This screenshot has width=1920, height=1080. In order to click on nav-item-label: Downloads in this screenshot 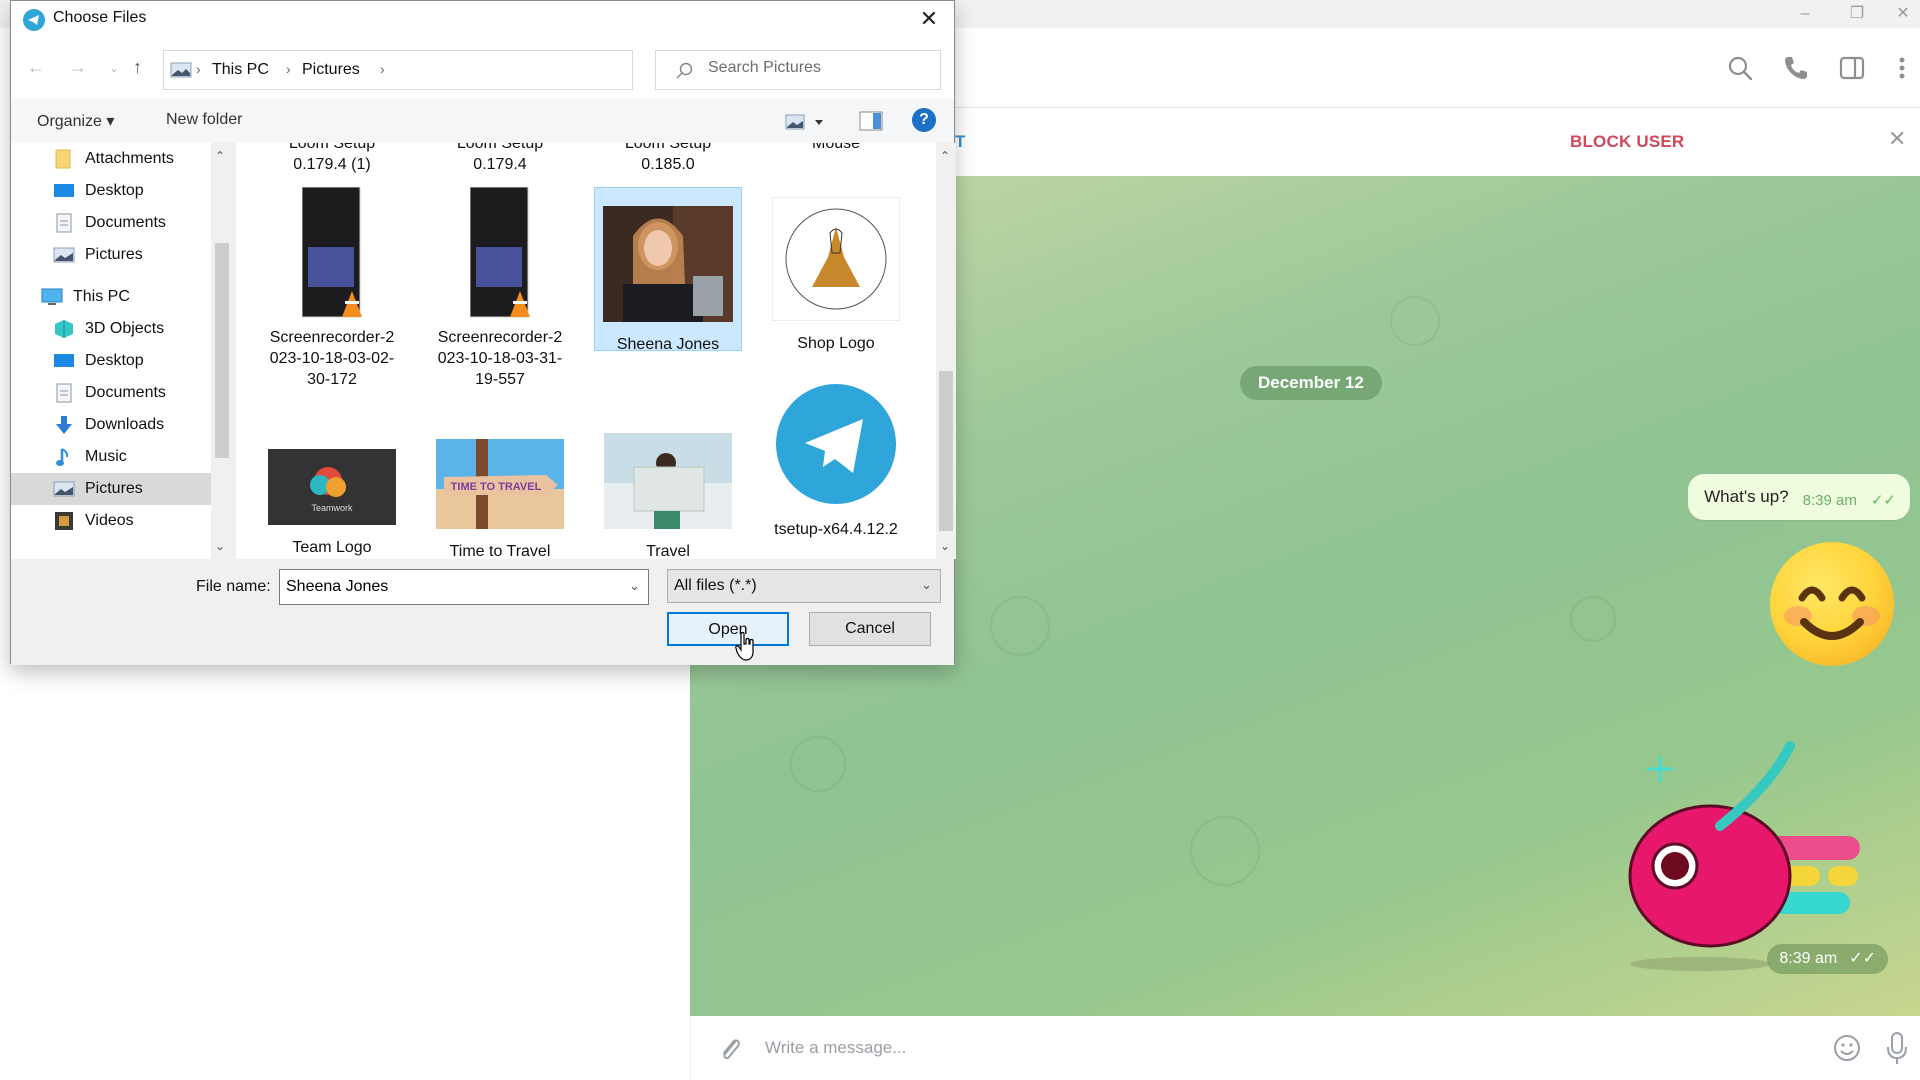, I will do `click(125, 424)`.